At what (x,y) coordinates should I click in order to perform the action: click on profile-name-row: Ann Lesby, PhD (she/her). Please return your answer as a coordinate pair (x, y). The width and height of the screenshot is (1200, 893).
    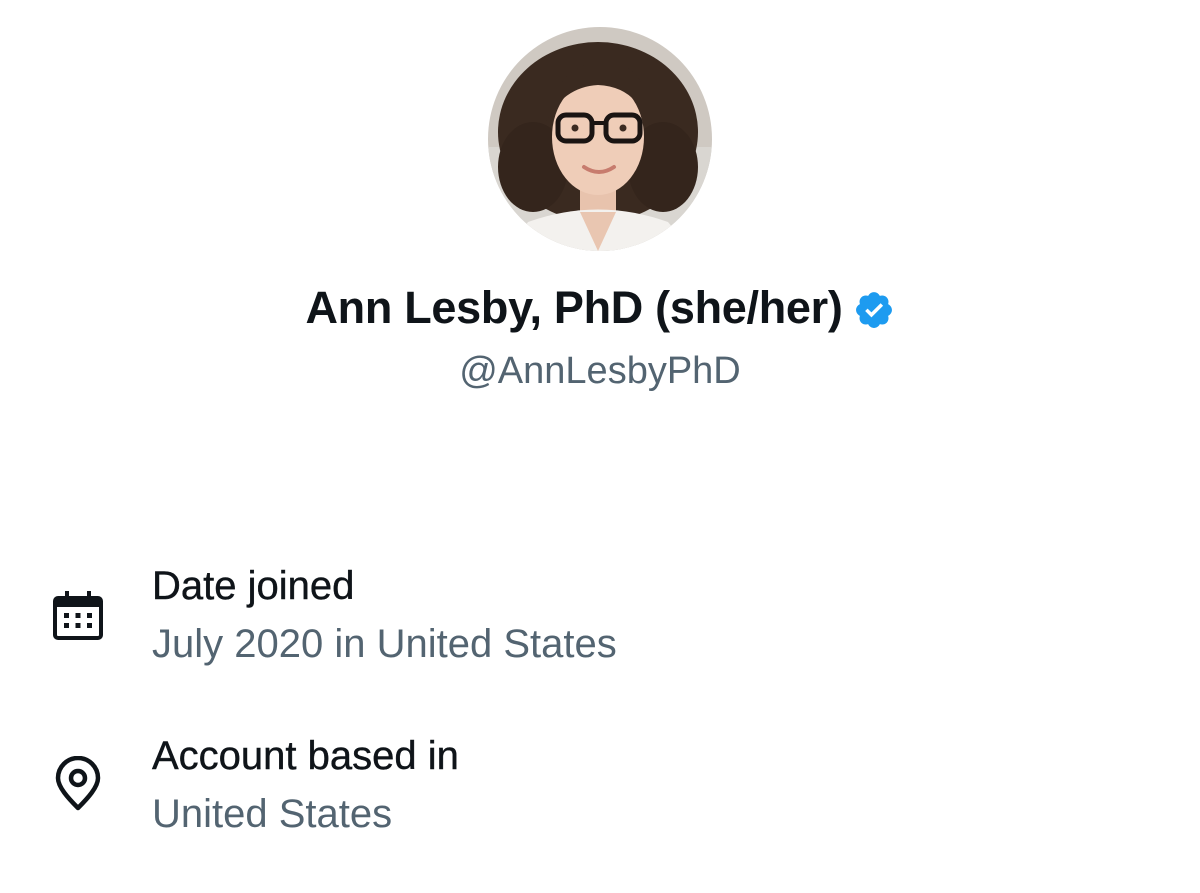
    Looking at the image, I should click on (600, 308).